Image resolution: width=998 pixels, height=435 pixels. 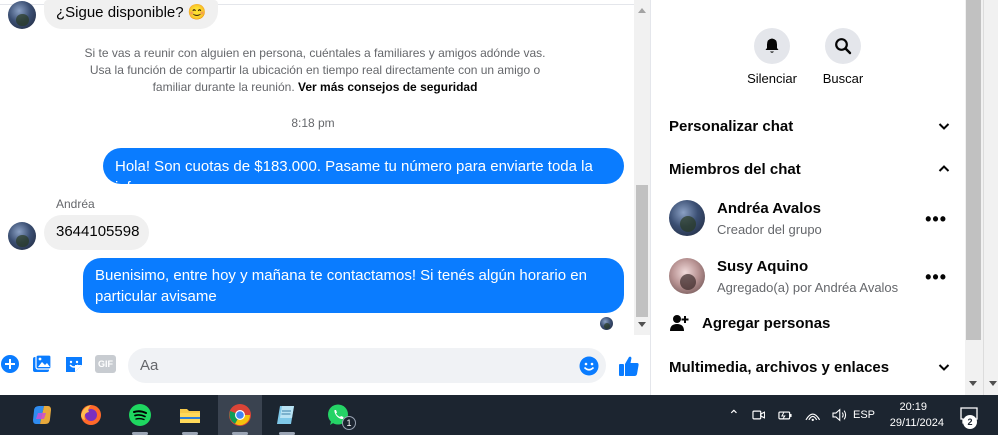 What do you see at coordinates (734, 415) in the screenshot?
I see `chevron-up-icon: ⌃` at bounding box center [734, 415].